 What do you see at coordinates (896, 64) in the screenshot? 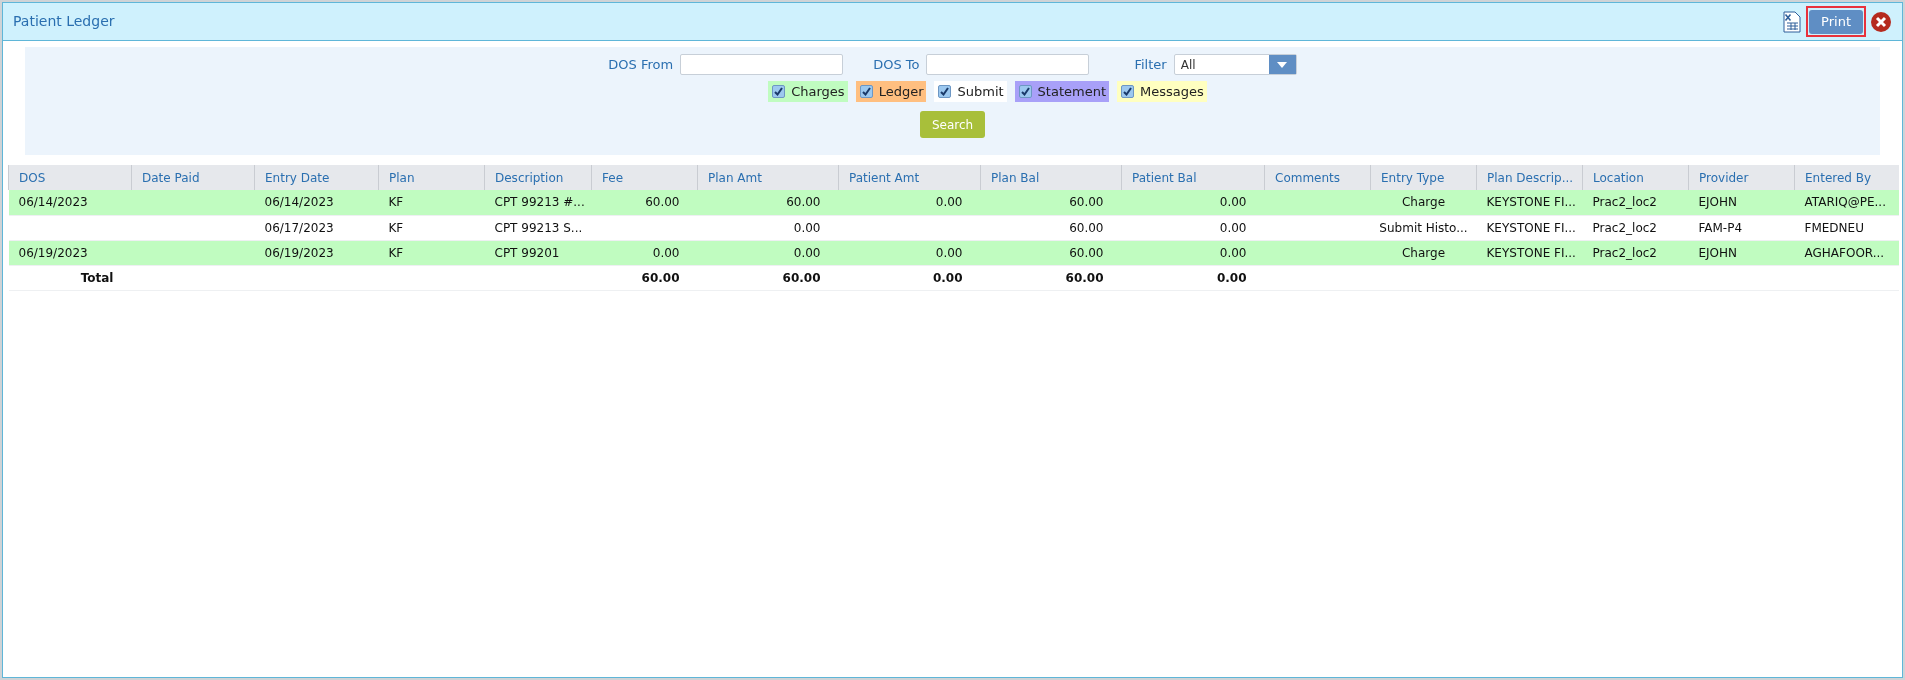
I see `field-label: DOS To` at bounding box center [896, 64].